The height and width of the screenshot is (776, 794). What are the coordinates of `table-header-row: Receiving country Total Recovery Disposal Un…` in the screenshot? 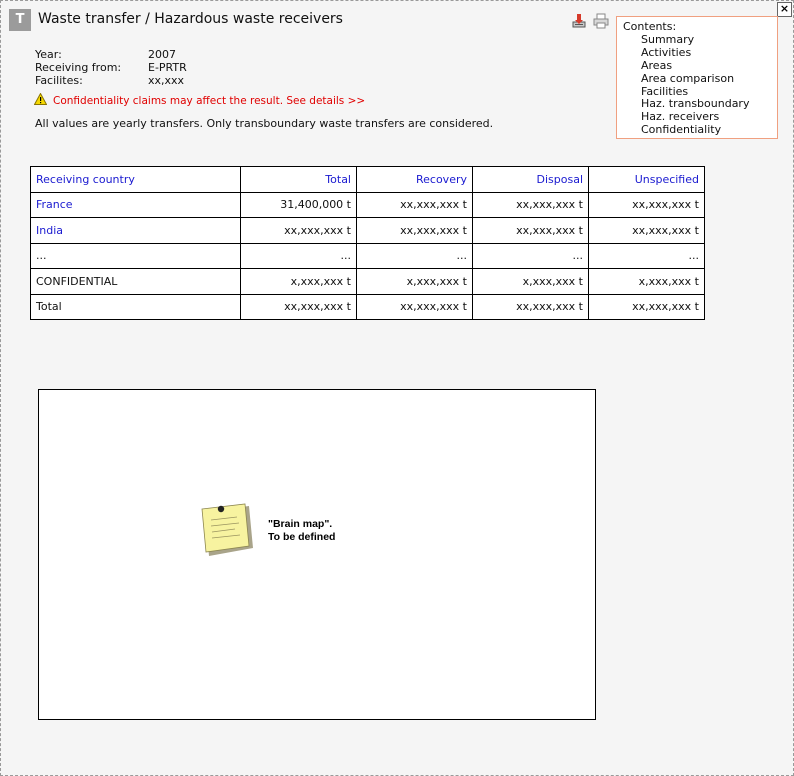 It's located at (367, 179).